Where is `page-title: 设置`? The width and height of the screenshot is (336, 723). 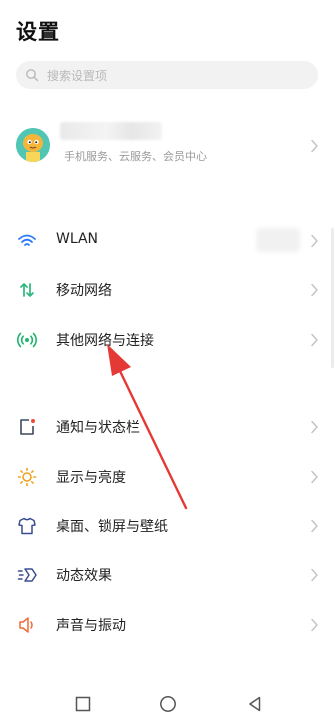
page-title: 设置 is located at coordinates (38, 32).